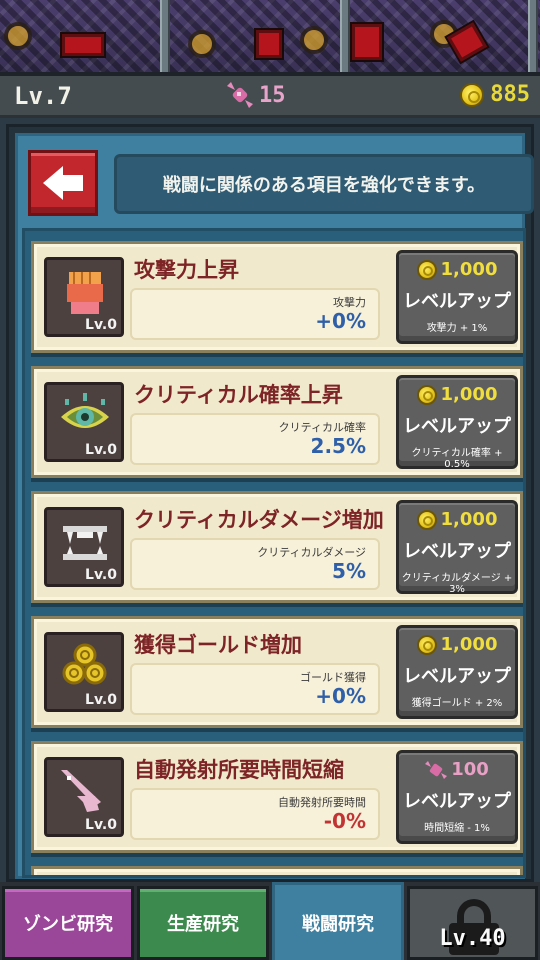  Describe the element at coordinates (324, 184) in the screenshot. I see `info-message: 戦闘に関係のある項目を強化できます。` at that location.